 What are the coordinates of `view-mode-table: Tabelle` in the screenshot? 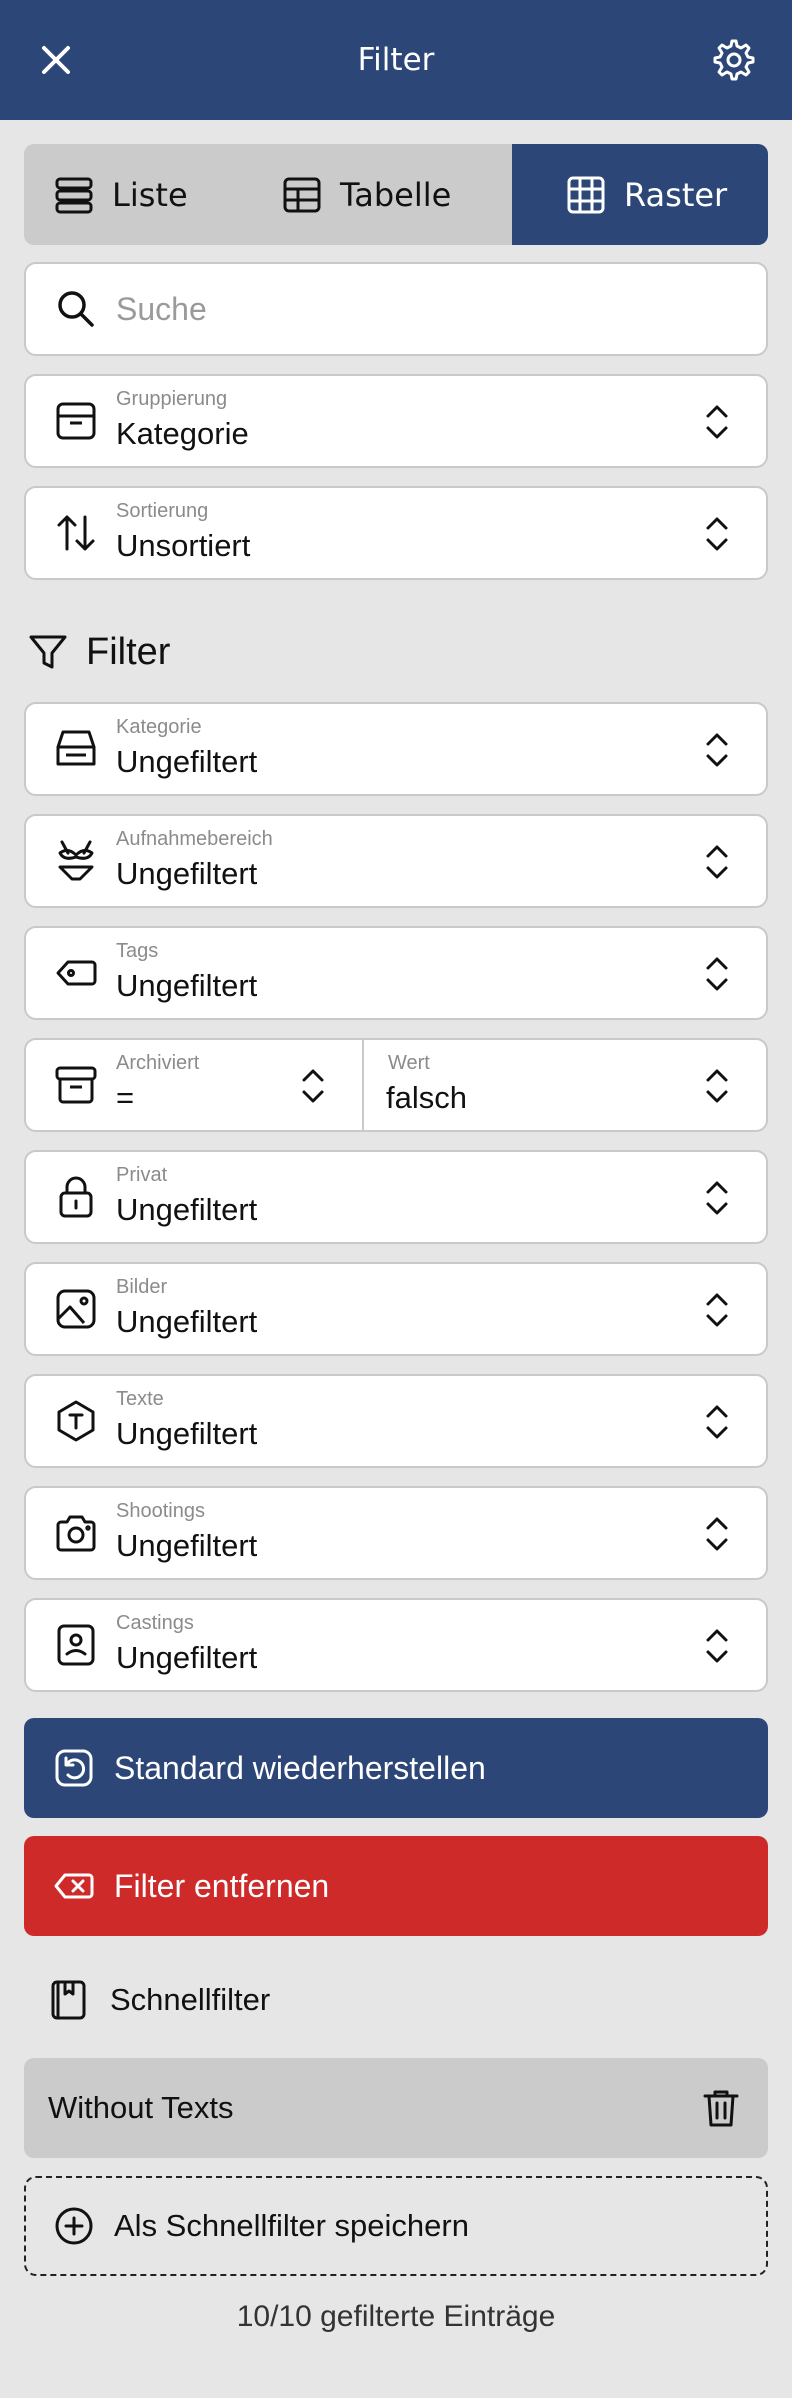 It's located at (407, 194).